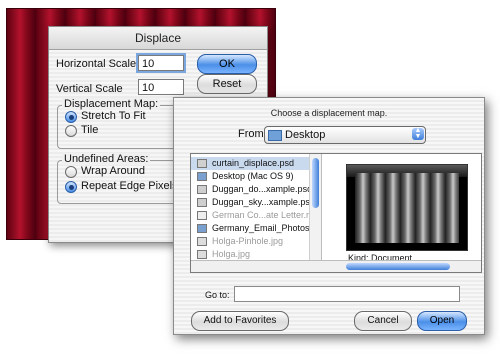 The width and height of the screenshot is (500, 355). I want to click on open-button: Open, so click(442, 321).